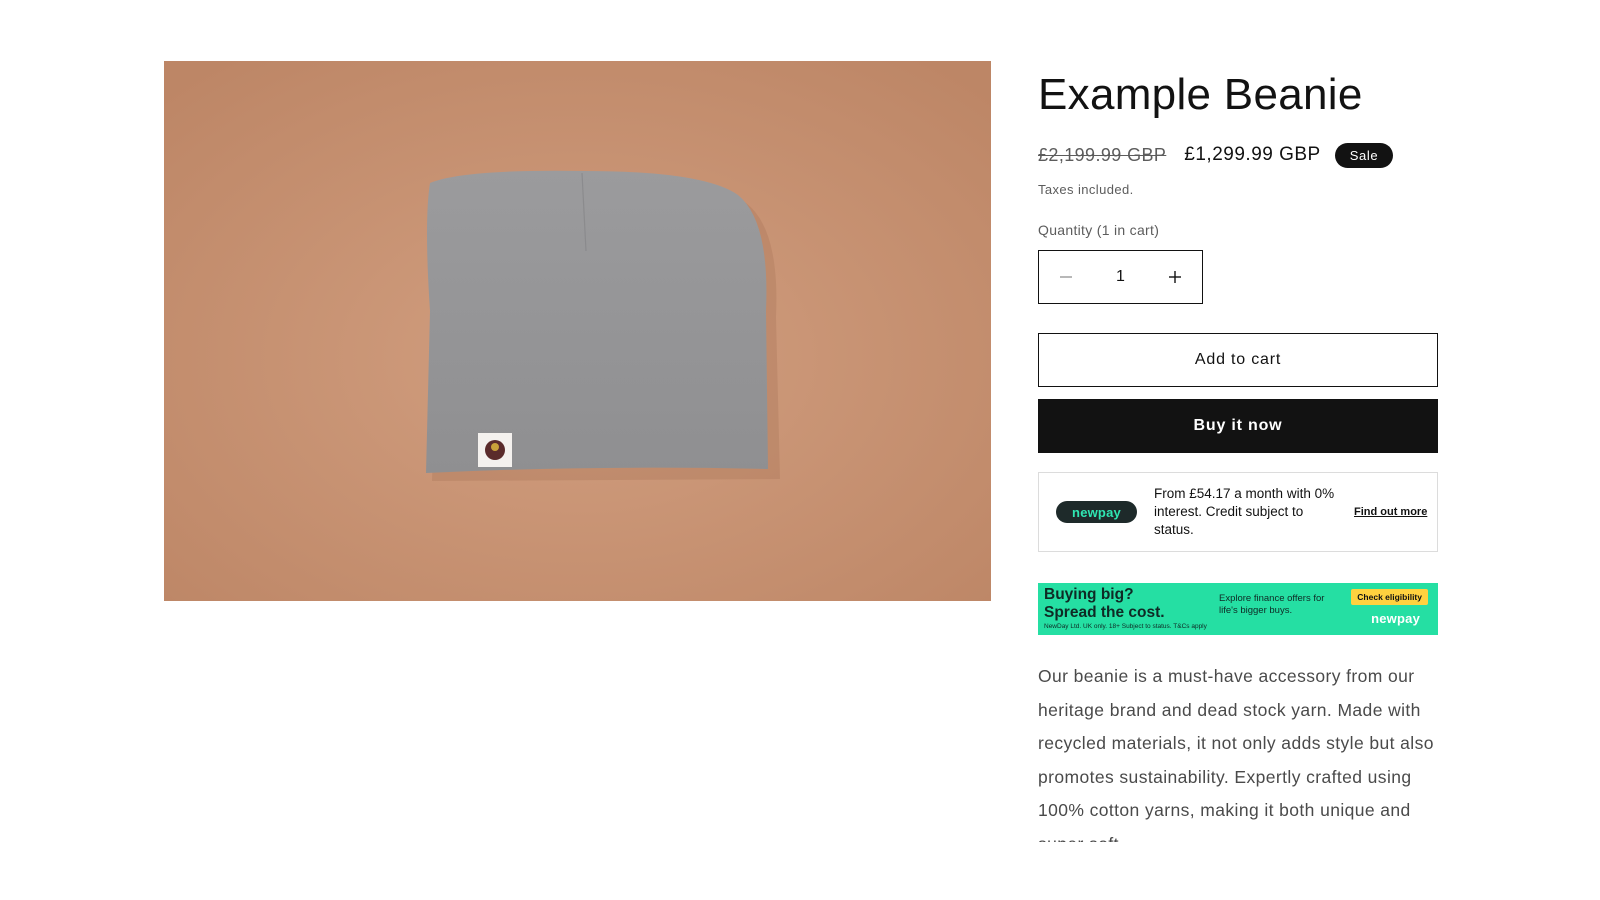  I want to click on sale-price: £1,299.99 GBP, so click(1252, 154).